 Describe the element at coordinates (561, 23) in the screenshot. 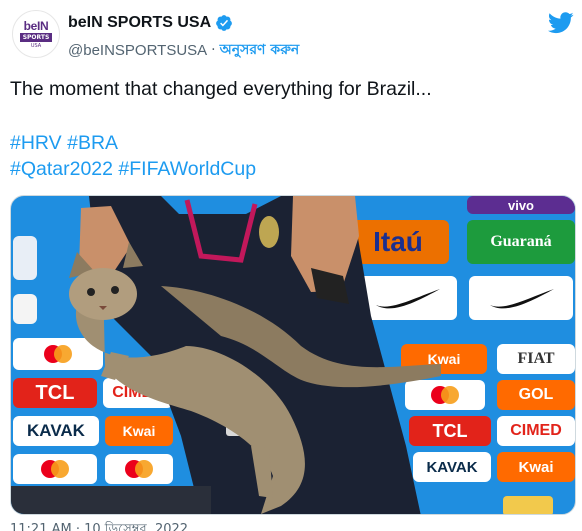

I see `twitter-bird-icon` at that location.